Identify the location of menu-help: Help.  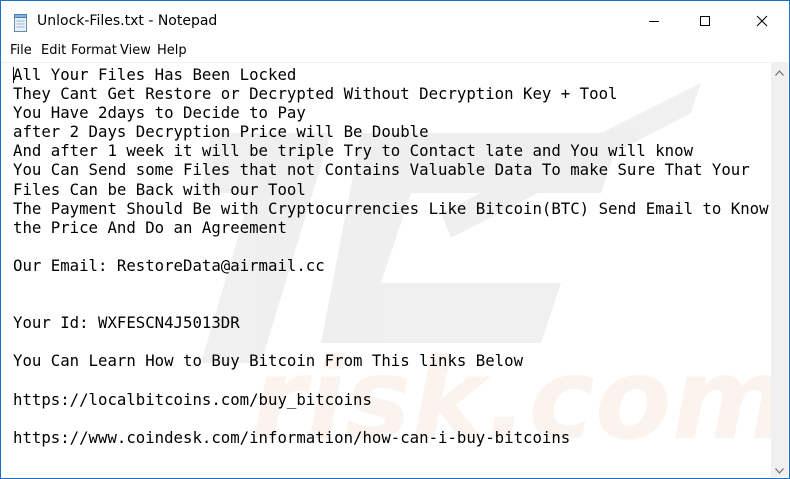
(172, 50).